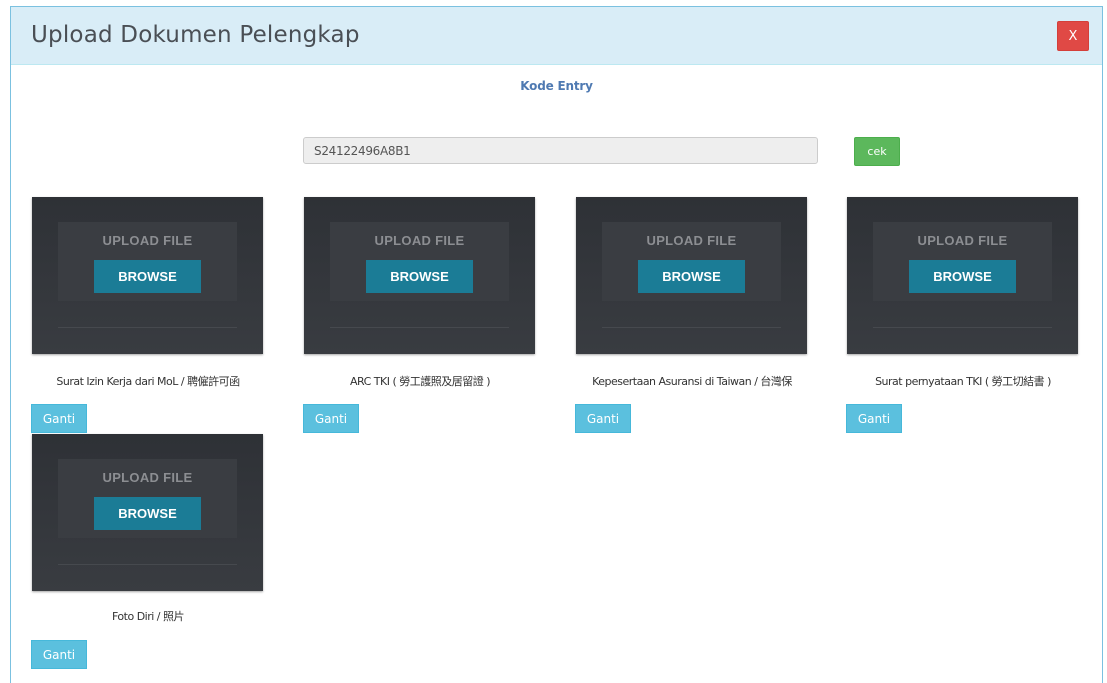 This screenshot has width=1107, height=683. I want to click on document-label: Surat Izin Kerja dari MoL / 聘僱許可函, so click(148, 381).